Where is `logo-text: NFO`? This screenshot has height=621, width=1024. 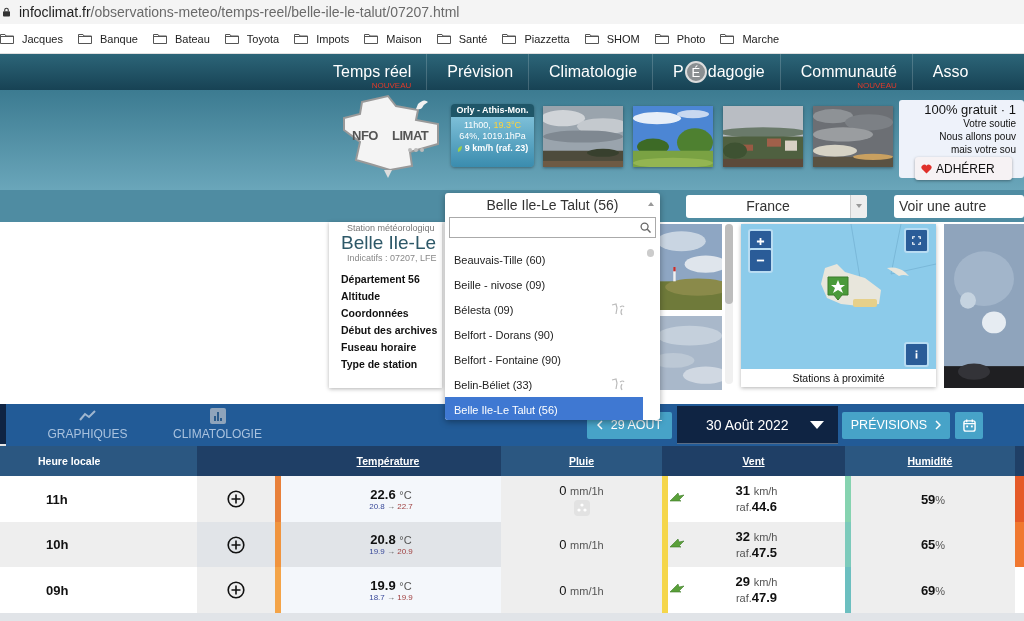 logo-text: NFO is located at coordinates (365, 135).